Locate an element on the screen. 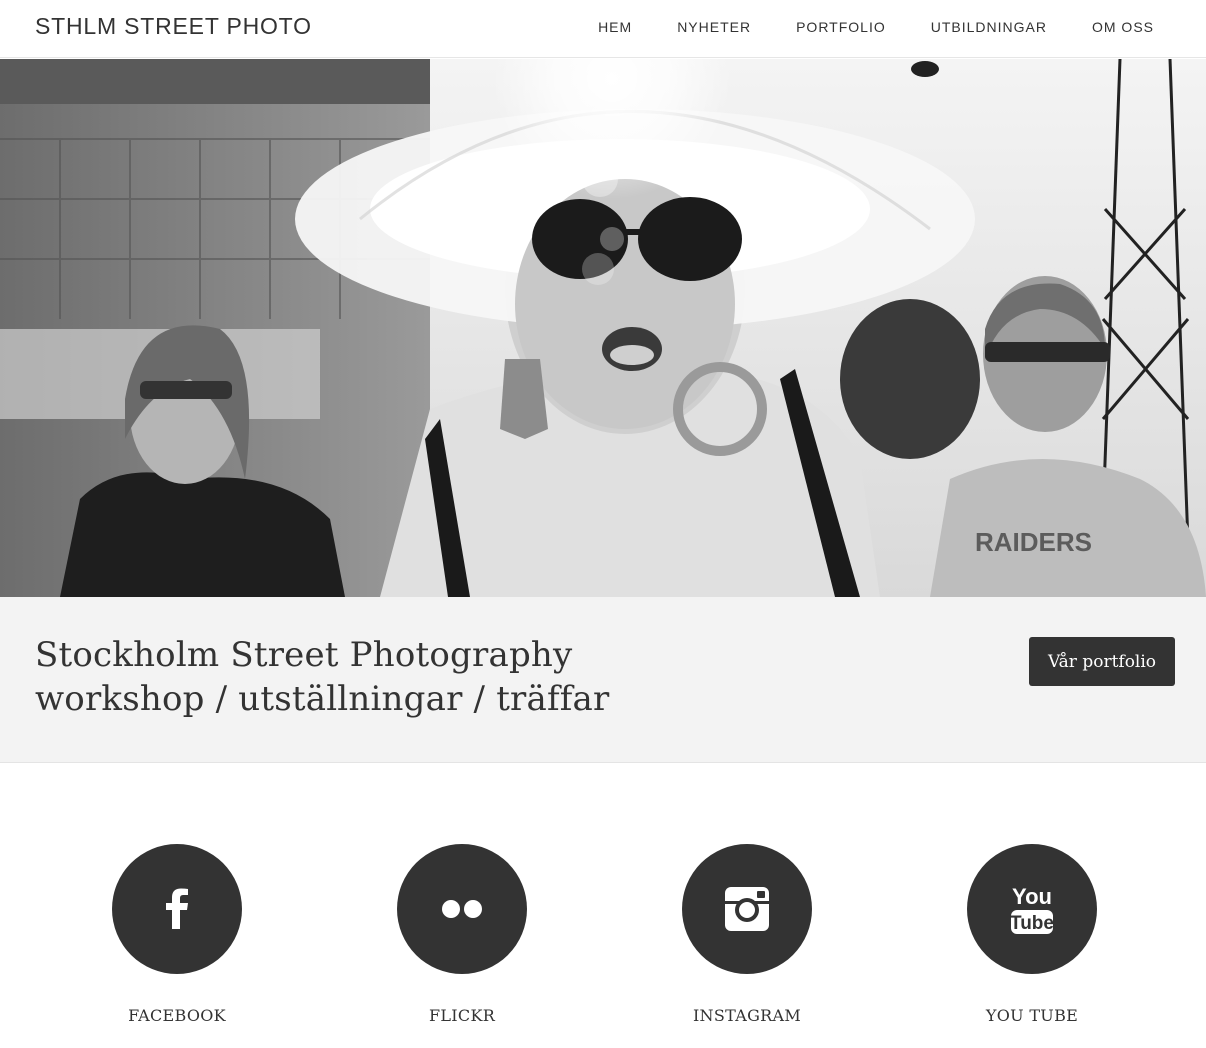 The width and height of the screenshot is (1206, 1048). facebook-icon is located at coordinates (177, 909).